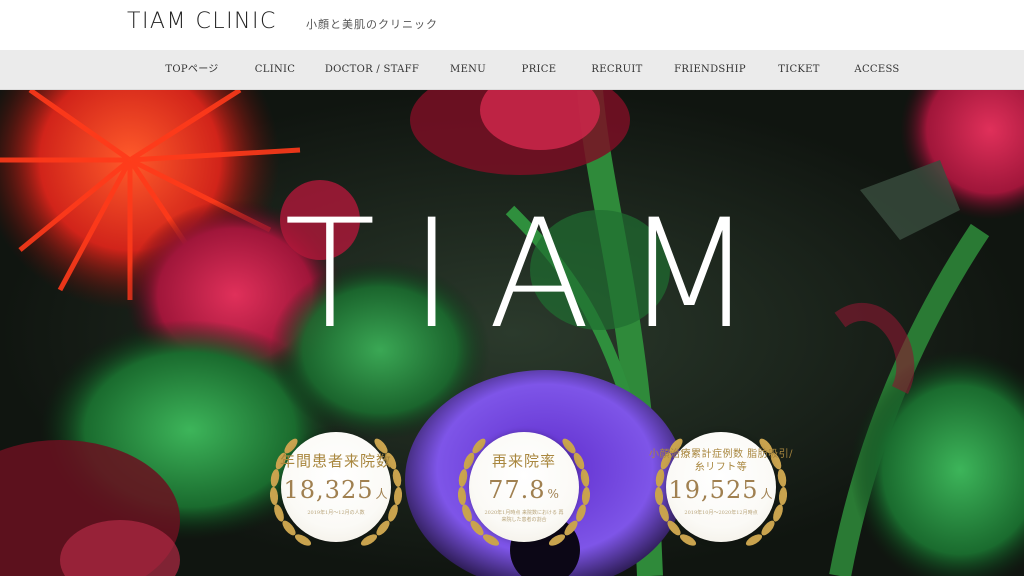 Image resolution: width=1024 pixels, height=576 pixels. I want to click on badge-label: 年間患者来院数, so click(335, 461).